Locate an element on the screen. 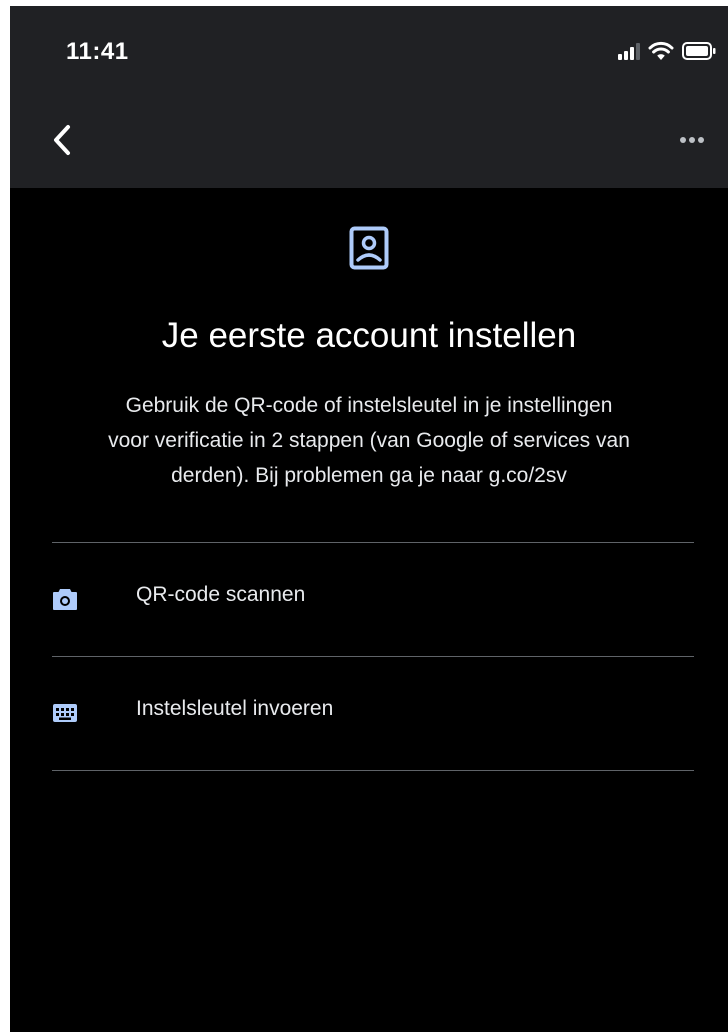 The height and width of the screenshot is (1032, 728). signal-icon is located at coordinates (630, 51).